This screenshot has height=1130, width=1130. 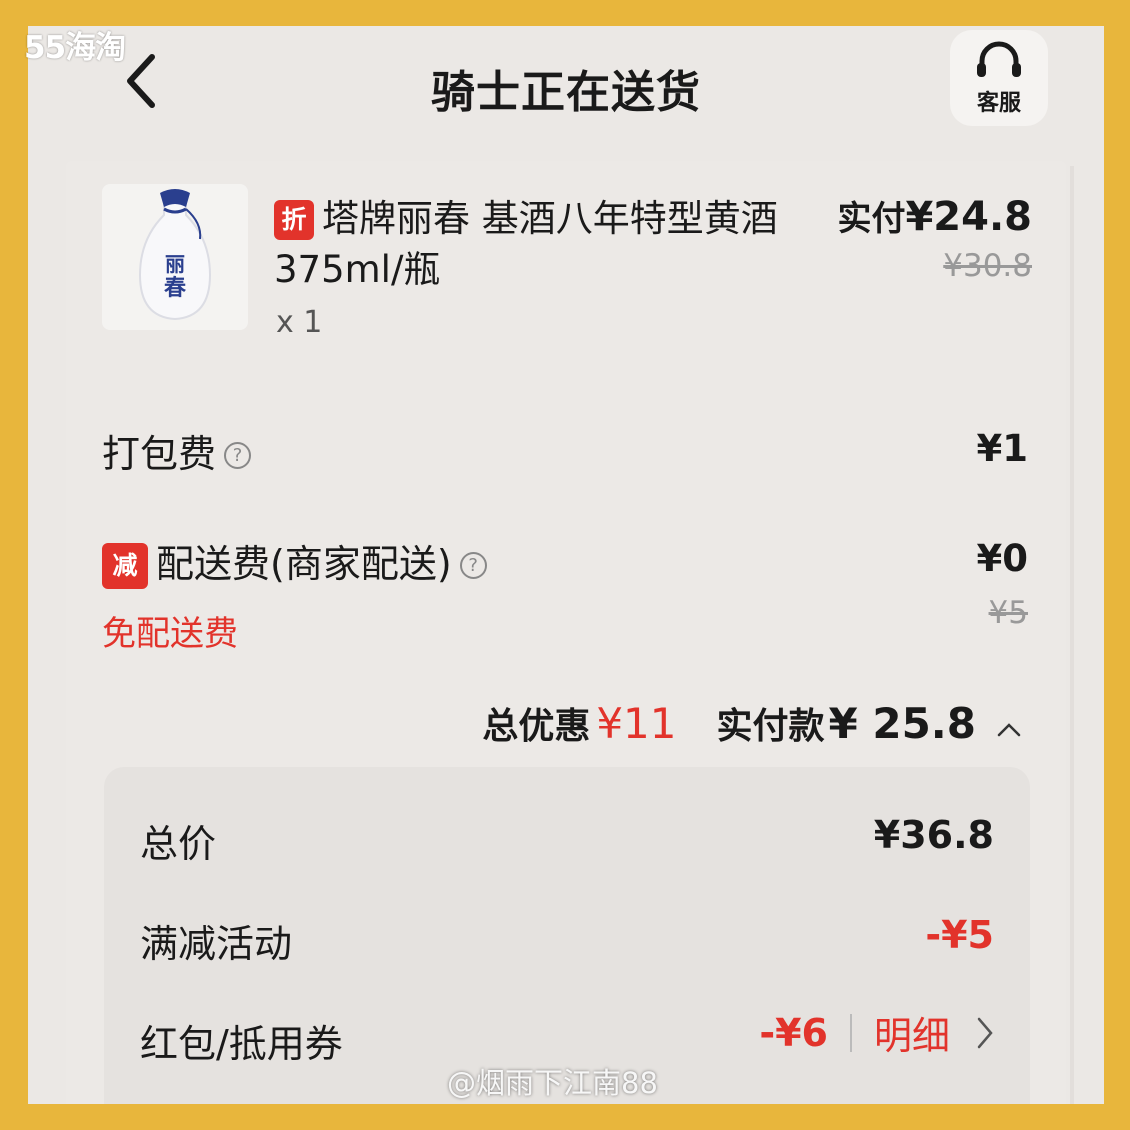 What do you see at coordinates (536, 726) in the screenshot?
I see `total-discount-label: 总优惠` at bounding box center [536, 726].